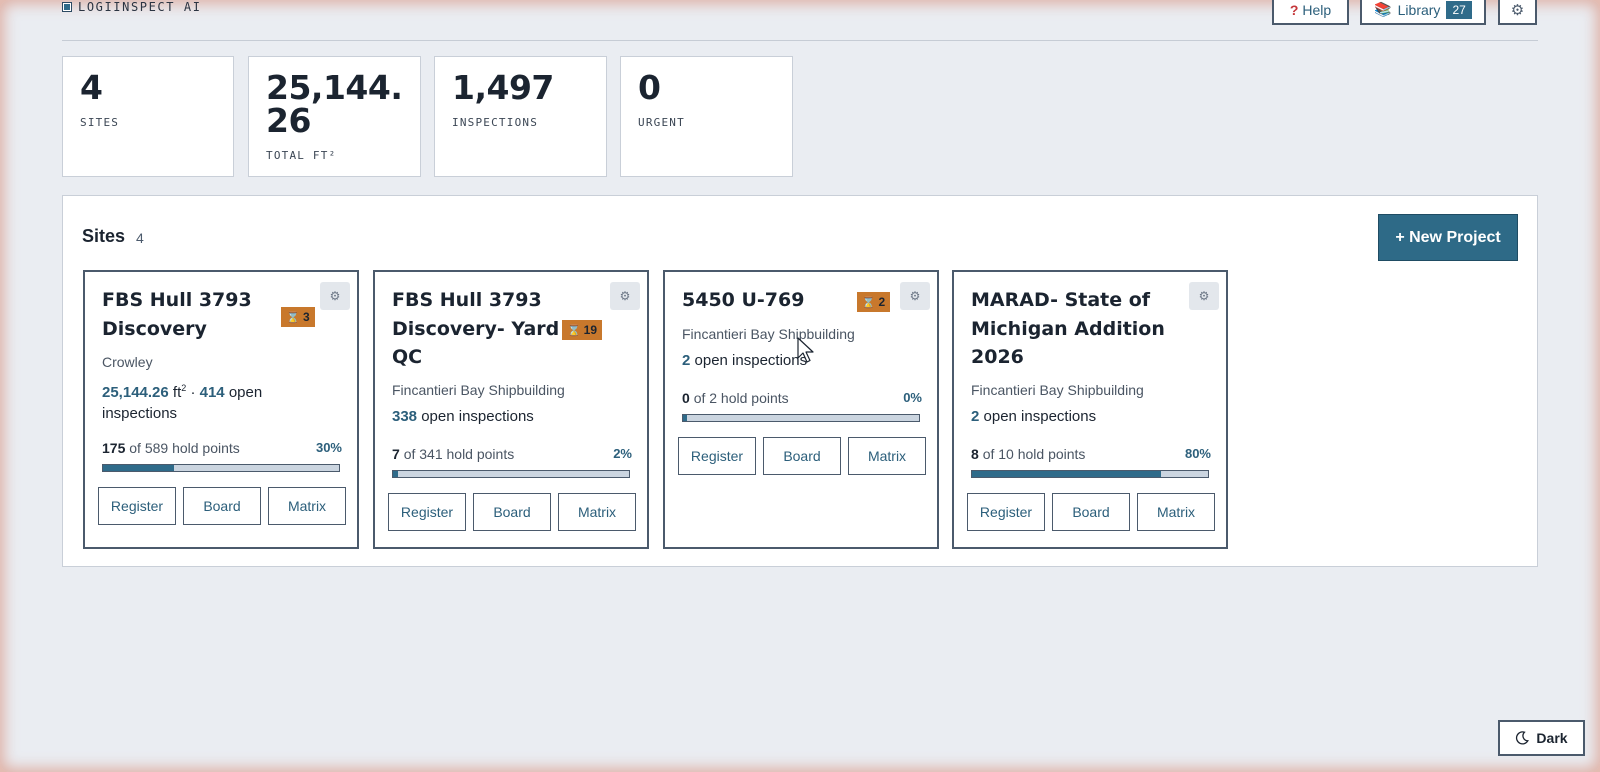 The height and width of the screenshot is (772, 1600). What do you see at coordinates (495, 122) in the screenshot?
I see `stat-label: INSPECTIONS` at bounding box center [495, 122].